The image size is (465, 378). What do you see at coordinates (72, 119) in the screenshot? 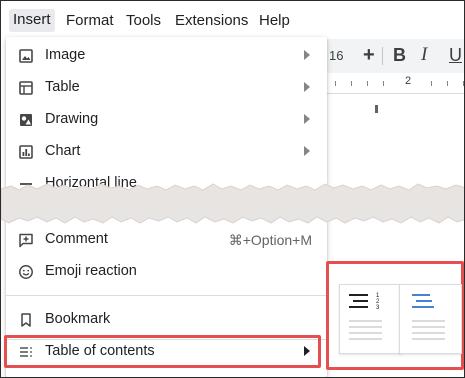
I see `menu-item-label: Drawing` at bounding box center [72, 119].